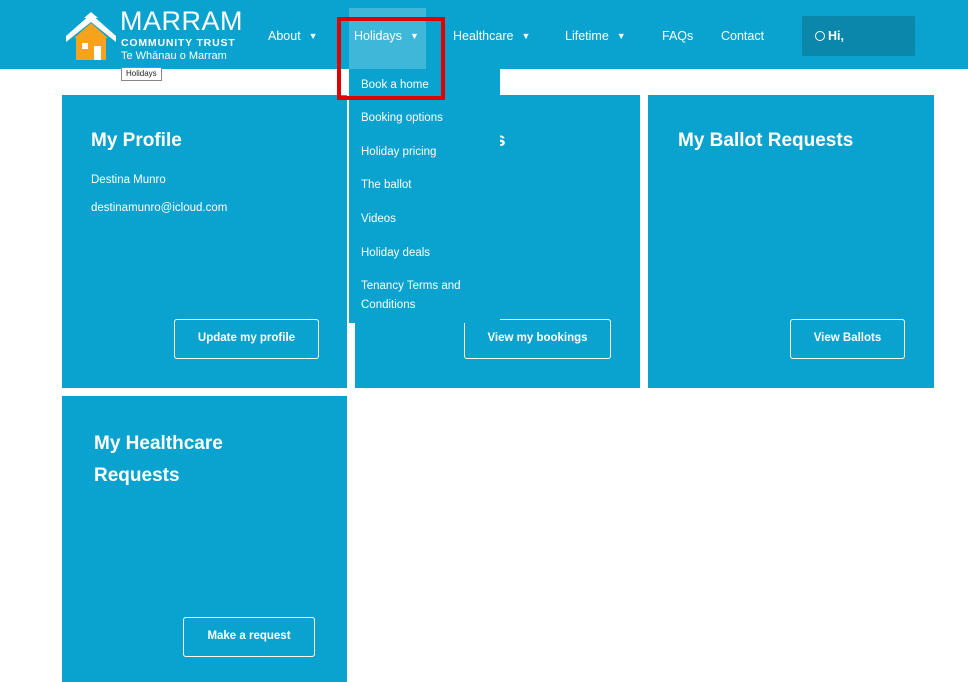 The height and width of the screenshot is (682, 968). I want to click on view-ballots-button: View Ballots, so click(847, 339).